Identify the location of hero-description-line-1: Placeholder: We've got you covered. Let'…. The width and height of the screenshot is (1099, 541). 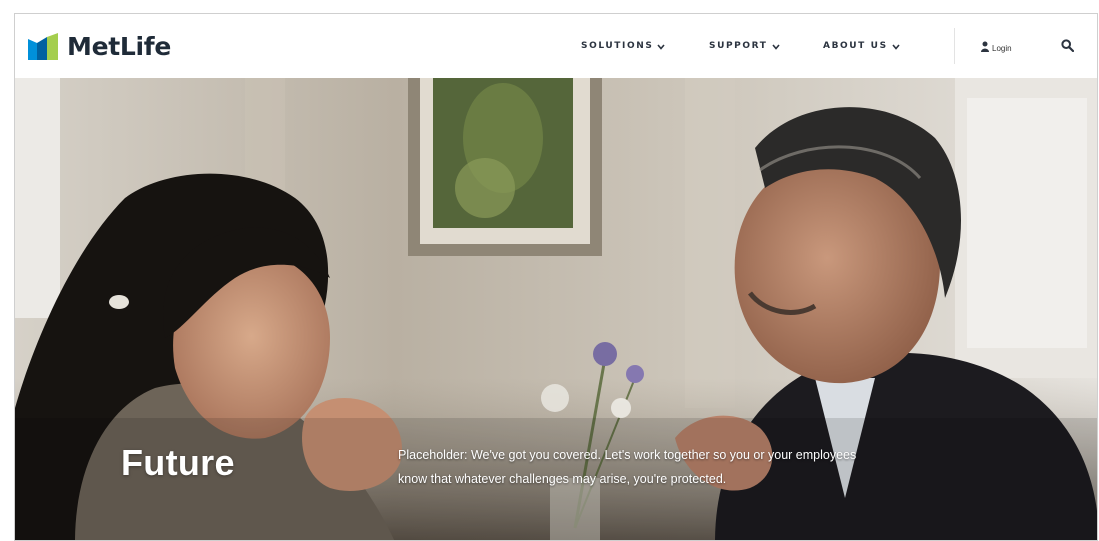
(627, 455).